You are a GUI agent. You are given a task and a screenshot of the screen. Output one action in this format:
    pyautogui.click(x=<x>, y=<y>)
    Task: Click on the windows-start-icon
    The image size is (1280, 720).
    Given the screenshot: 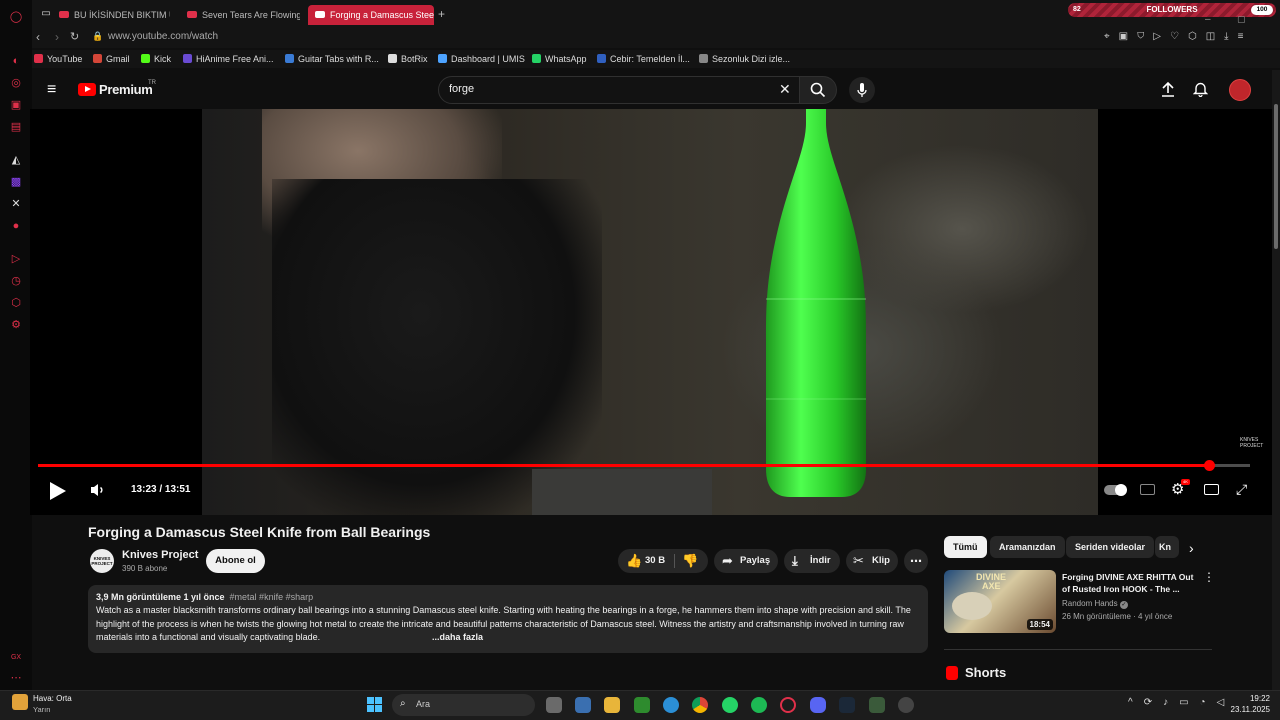 What is the action you would take?
    pyautogui.click(x=375, y=705)
    